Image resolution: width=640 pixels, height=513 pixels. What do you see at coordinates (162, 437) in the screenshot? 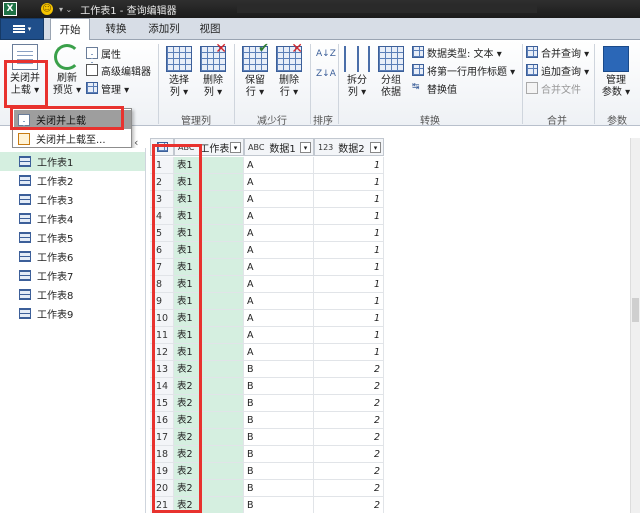
I see `row-number: 17` at bounding box center [162, 437].